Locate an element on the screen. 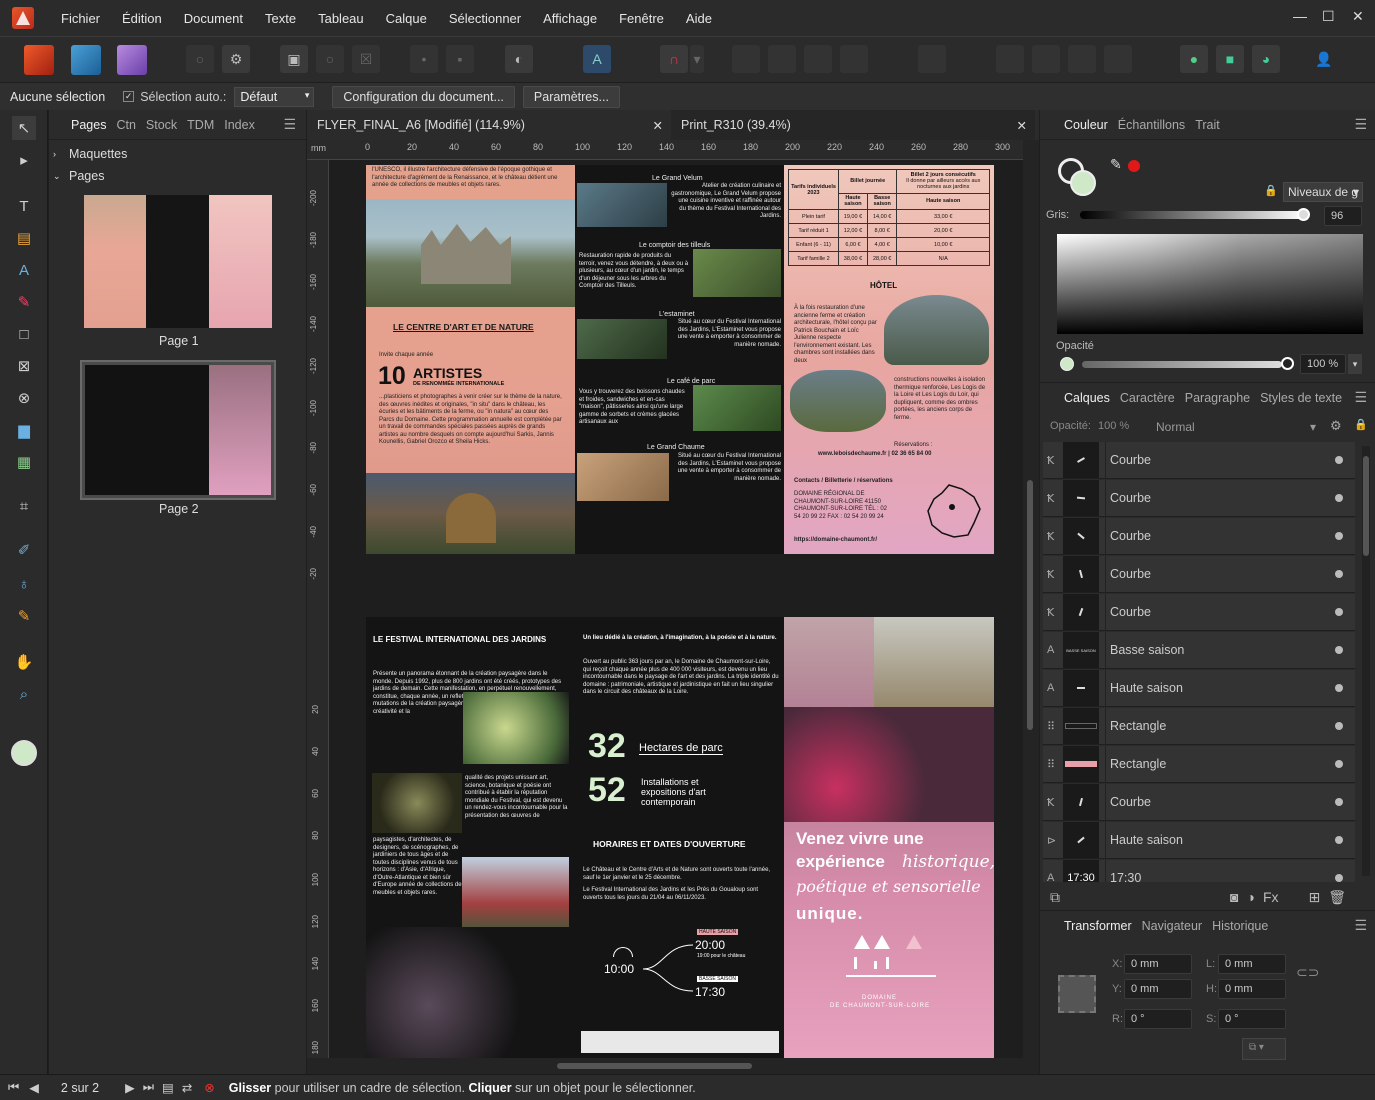 The width and height of the screenshot is (1375, 1100). rectangle-tool-icon: □ is located at coordinates (24, 334).